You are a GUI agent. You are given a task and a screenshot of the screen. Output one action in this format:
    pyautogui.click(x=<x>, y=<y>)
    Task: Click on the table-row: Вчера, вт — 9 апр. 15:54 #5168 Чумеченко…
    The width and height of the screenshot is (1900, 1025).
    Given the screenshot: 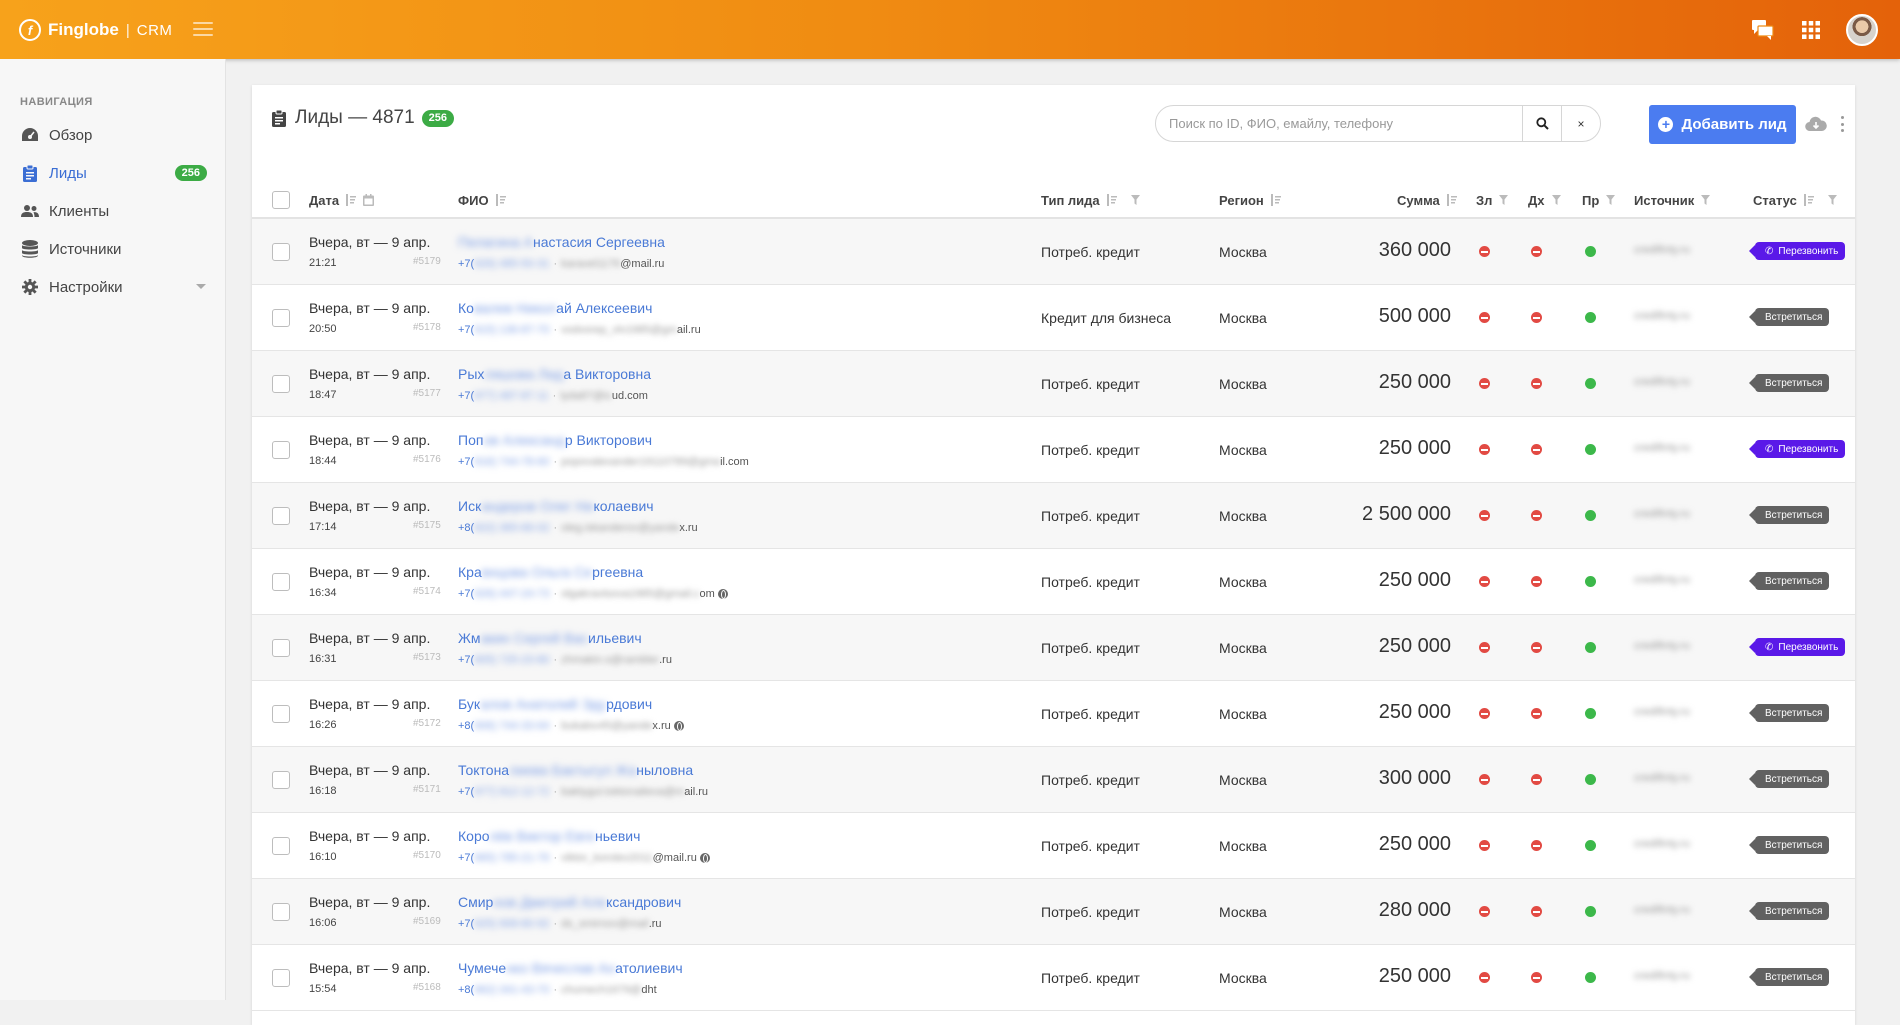 What is the action you would take?
    pyautogui.click(x=1053, y=978)
    